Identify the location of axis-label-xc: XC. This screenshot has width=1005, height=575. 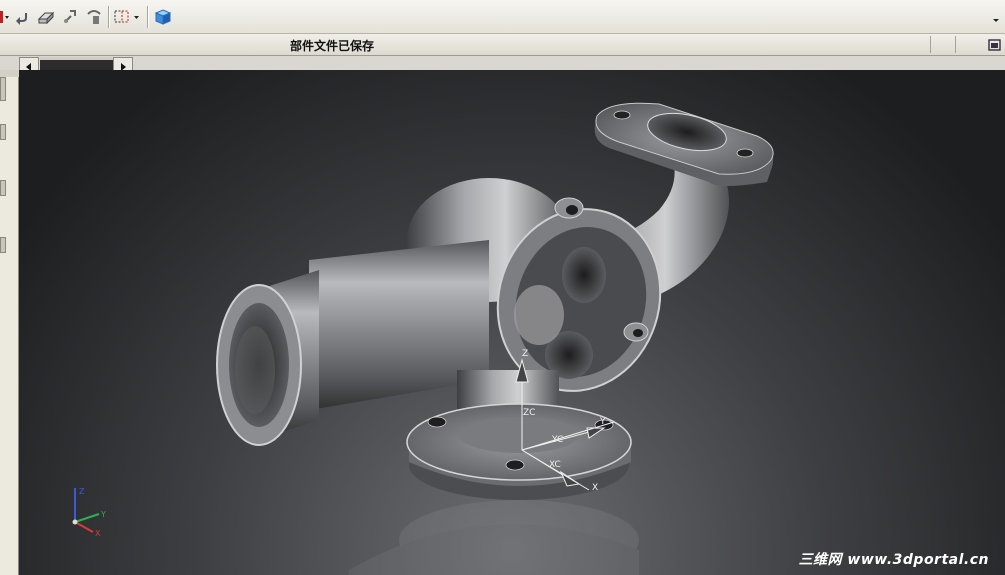
(555, 465).